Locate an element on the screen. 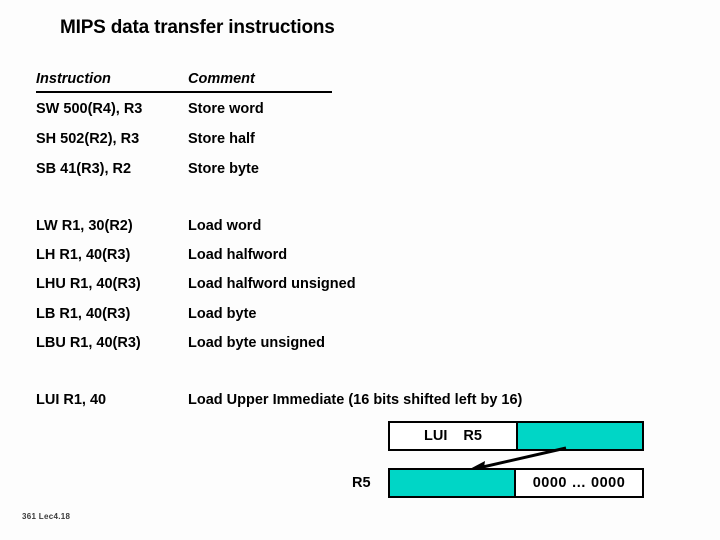  instruction-mnemonic: LBU R1, 40(R3) is located at coordinates (88, 343).